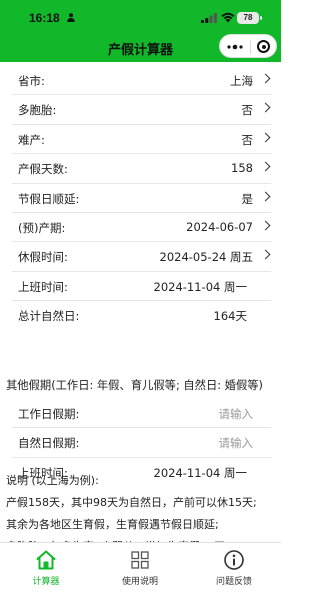 The image size is (320, 600). Describe the element at coordinates (236, 443) in the screenshot. I see `natural-day-leave-input: 请输入` at that location.